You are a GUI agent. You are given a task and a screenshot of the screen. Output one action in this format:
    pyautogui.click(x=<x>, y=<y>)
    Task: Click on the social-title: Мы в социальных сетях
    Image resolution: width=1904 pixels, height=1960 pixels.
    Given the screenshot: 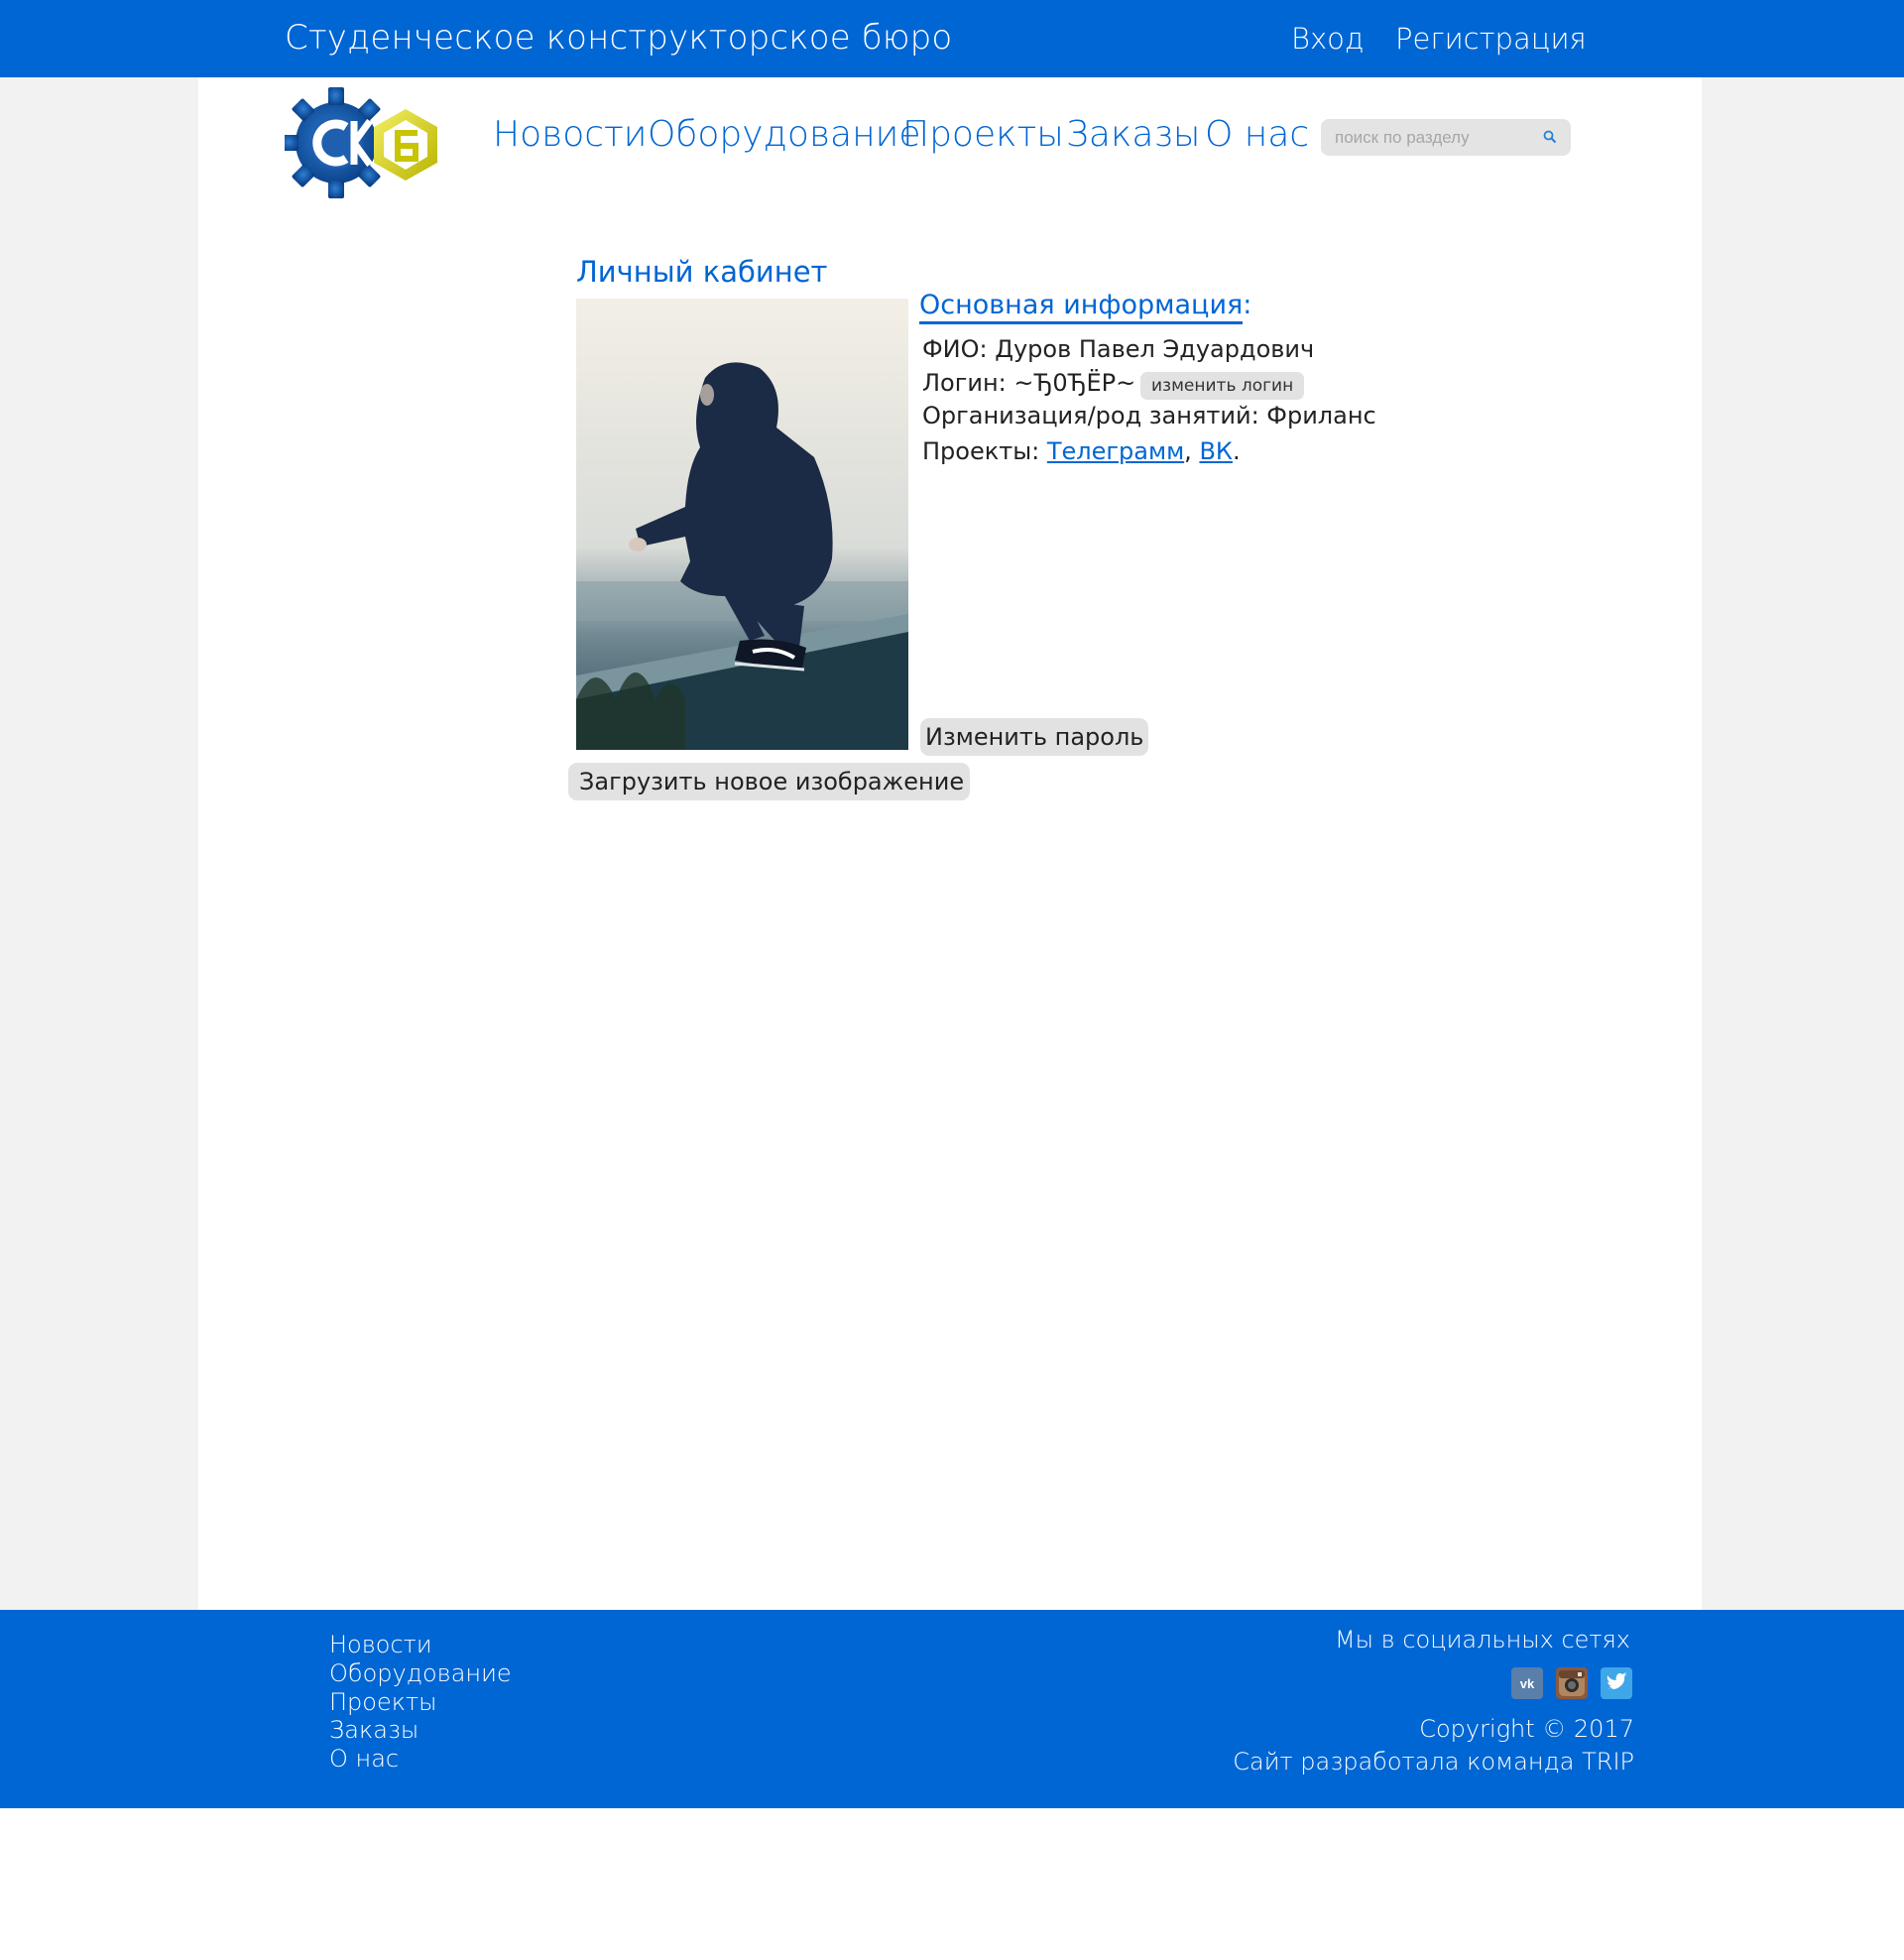 What is the action you would take?
    pyautogui.click(x=1482, y=1640)
    